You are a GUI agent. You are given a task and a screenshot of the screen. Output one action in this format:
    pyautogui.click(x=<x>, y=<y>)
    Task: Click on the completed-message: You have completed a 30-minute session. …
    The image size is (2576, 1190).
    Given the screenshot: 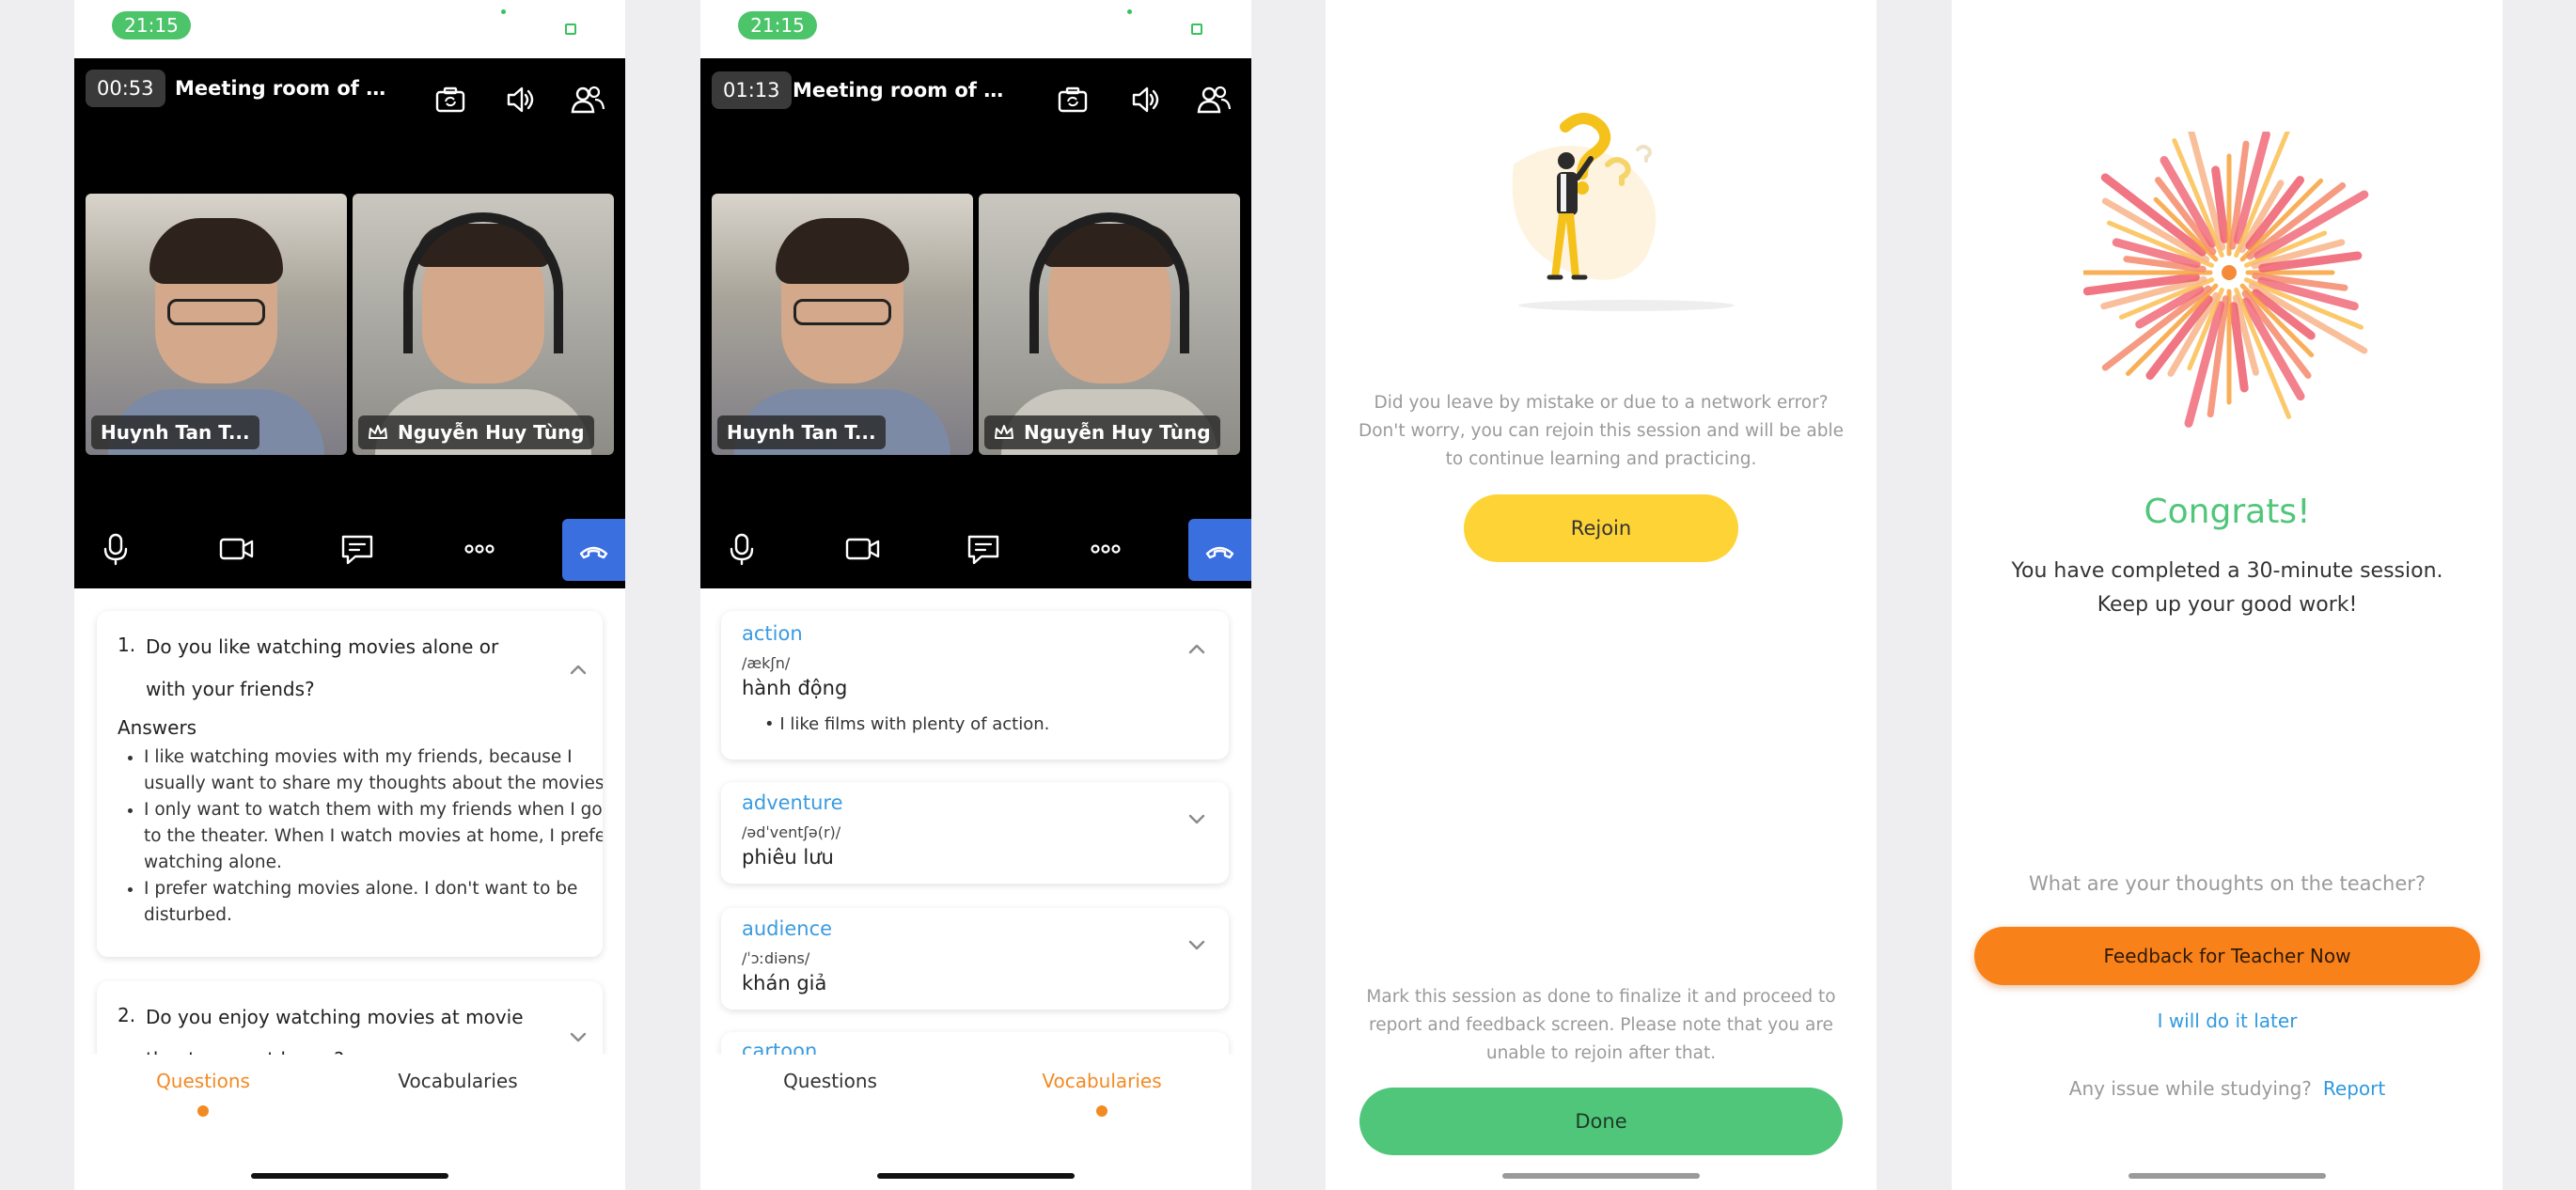 What is the action you would take?
    pyautogui.click(x=2227, y=588)
    